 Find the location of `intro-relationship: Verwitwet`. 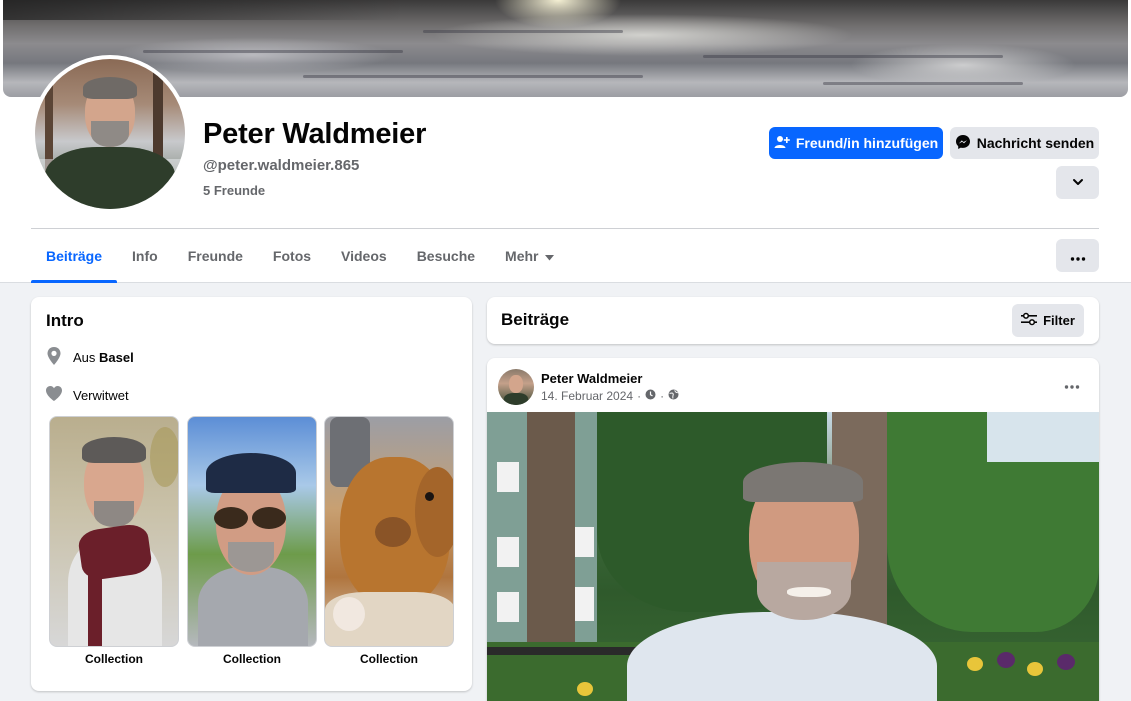

intro-relationship: Verwitwet is located at coordinates (87, 395).